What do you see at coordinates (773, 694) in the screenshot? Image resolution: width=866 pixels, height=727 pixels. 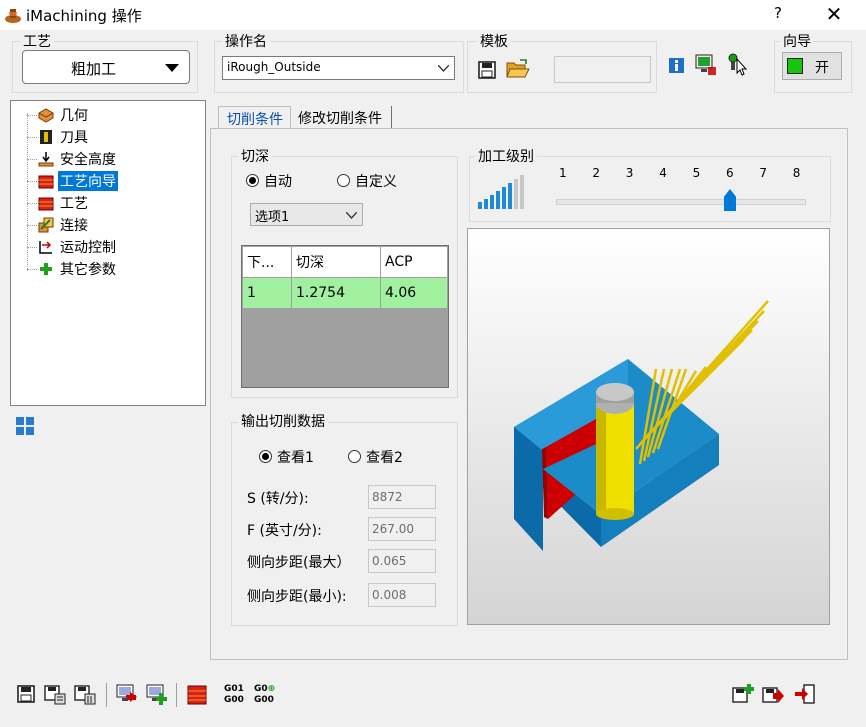 I see `save-and-next-icon` at bounding box center [773, 694].